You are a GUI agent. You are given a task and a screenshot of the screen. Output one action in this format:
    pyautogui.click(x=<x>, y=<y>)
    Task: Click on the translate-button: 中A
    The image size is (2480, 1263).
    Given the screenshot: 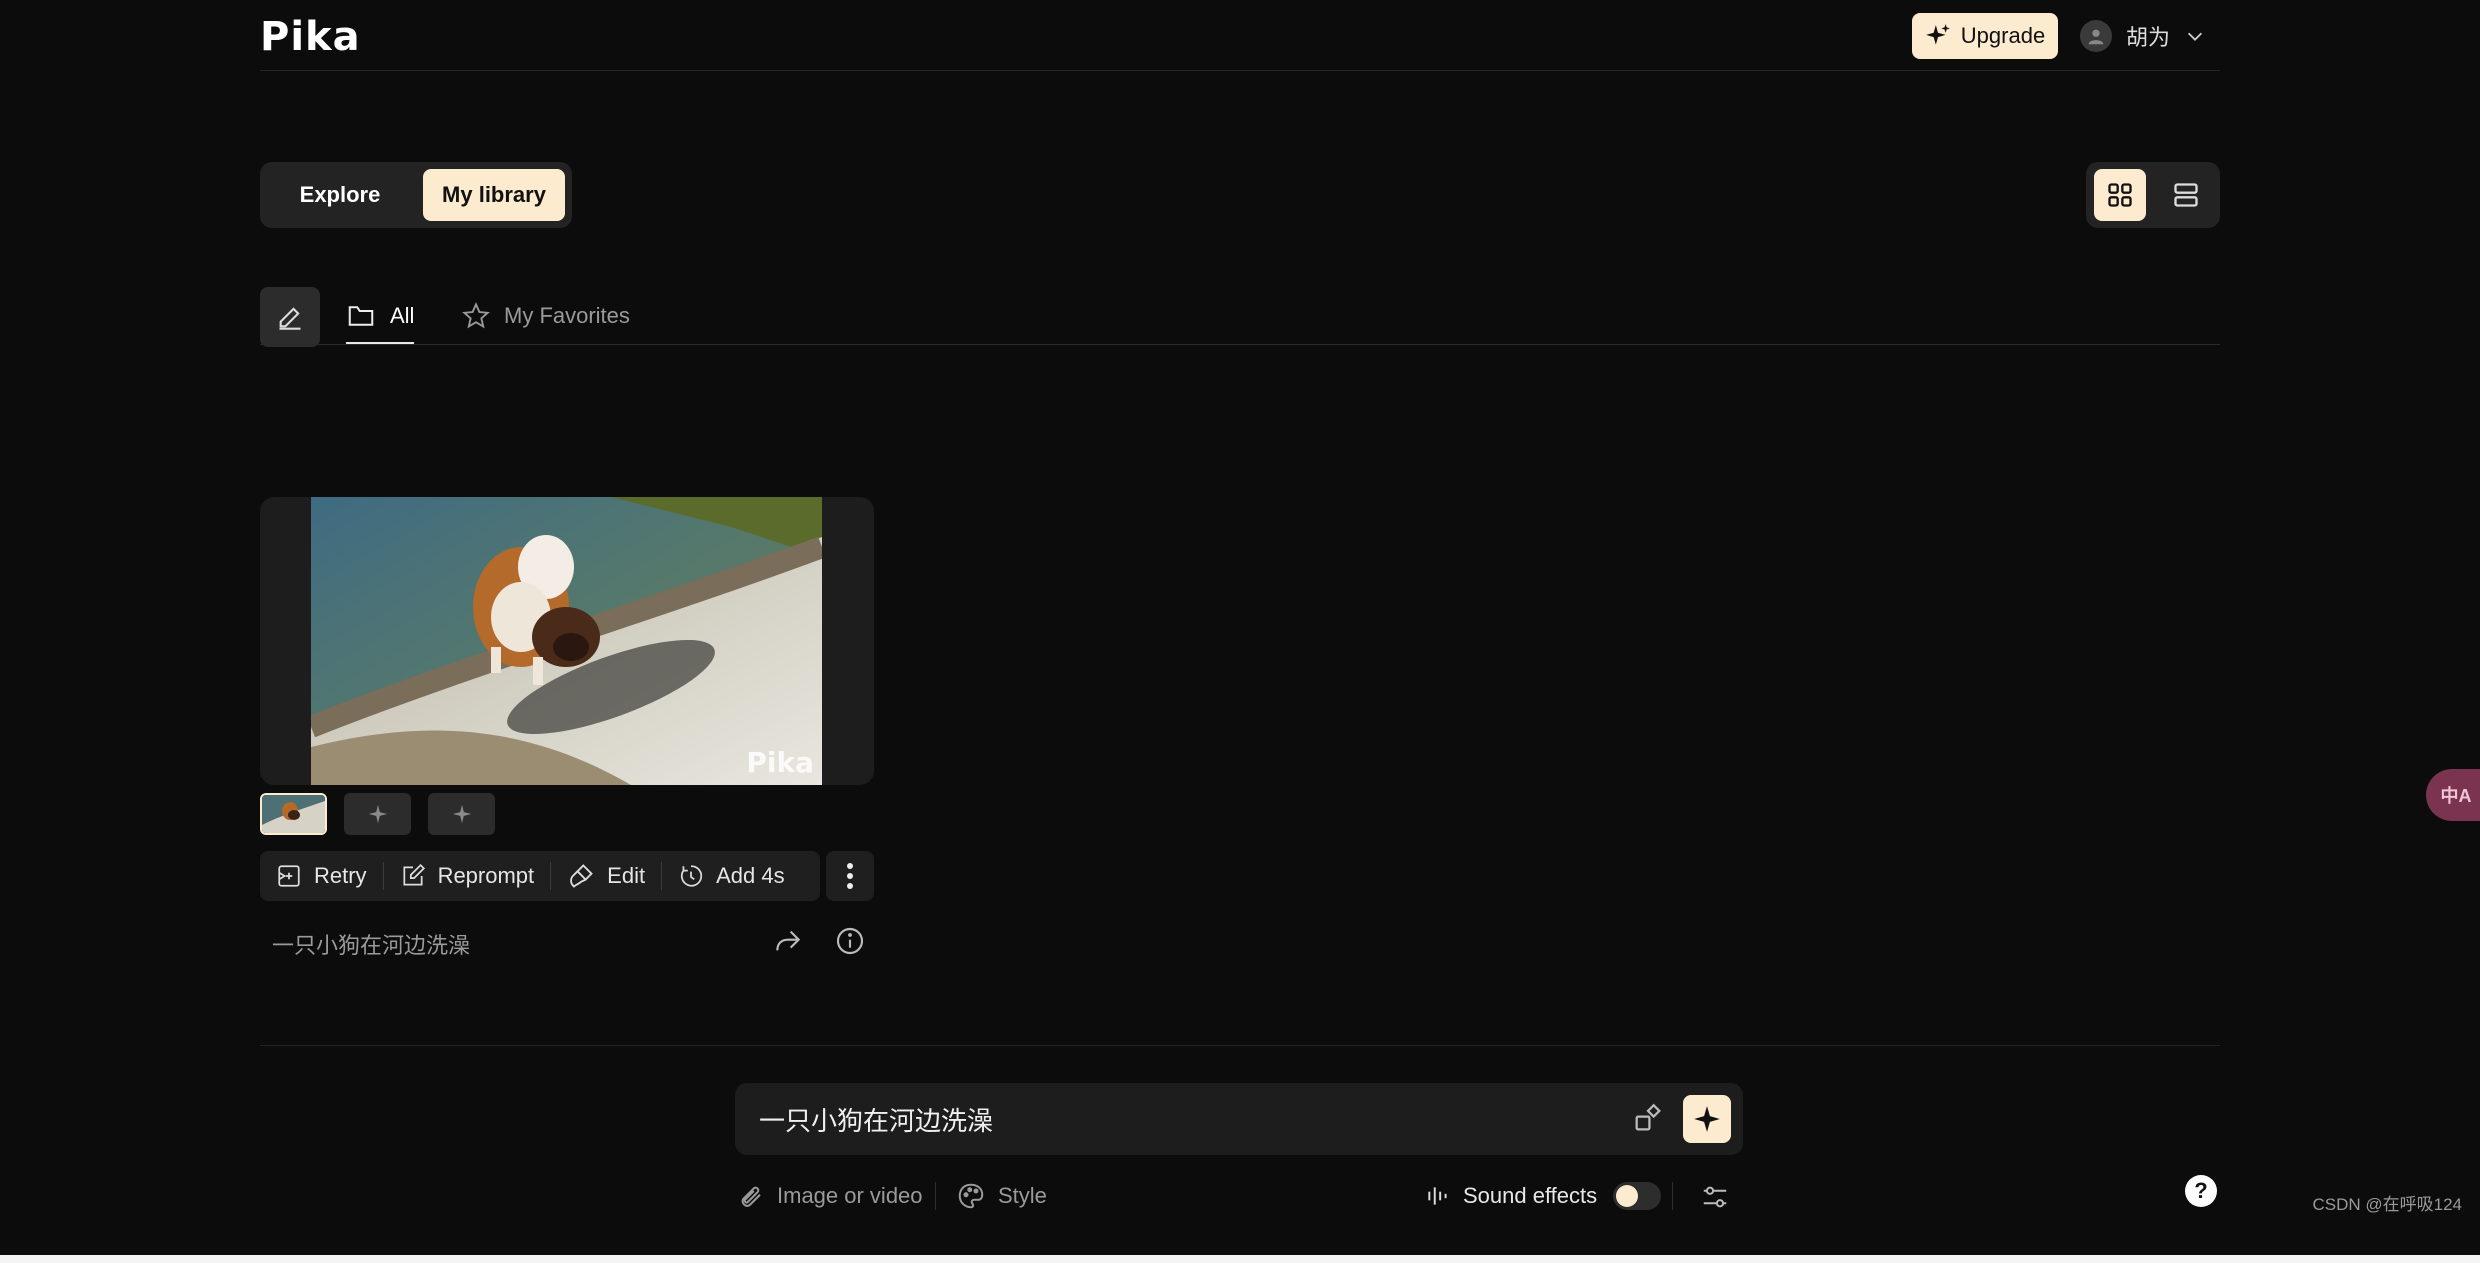 What is the action you would take?
    pyautogui.click(x=2453, y=795)
    